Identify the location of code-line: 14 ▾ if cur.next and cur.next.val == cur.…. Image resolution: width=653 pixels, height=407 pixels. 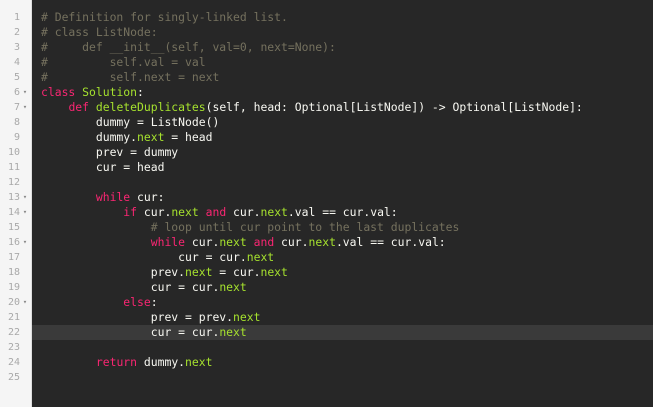
(326, 212).